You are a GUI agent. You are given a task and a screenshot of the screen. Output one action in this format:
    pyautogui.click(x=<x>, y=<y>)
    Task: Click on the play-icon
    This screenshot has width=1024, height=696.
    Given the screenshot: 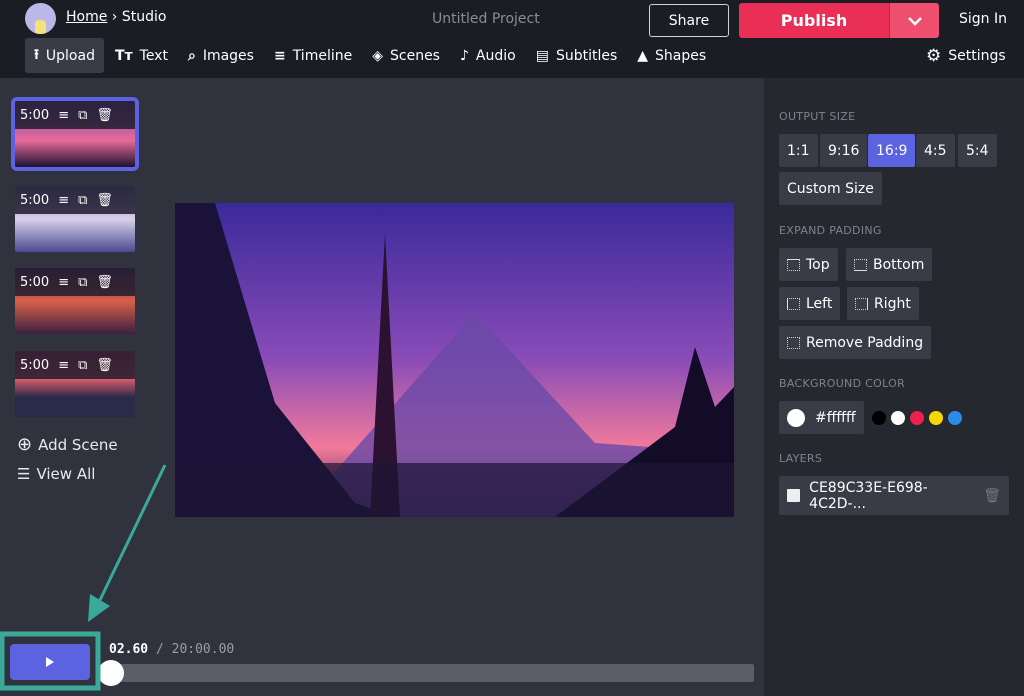 What is the action you would take?
    pyautogui.click(x=50, y=662)
    